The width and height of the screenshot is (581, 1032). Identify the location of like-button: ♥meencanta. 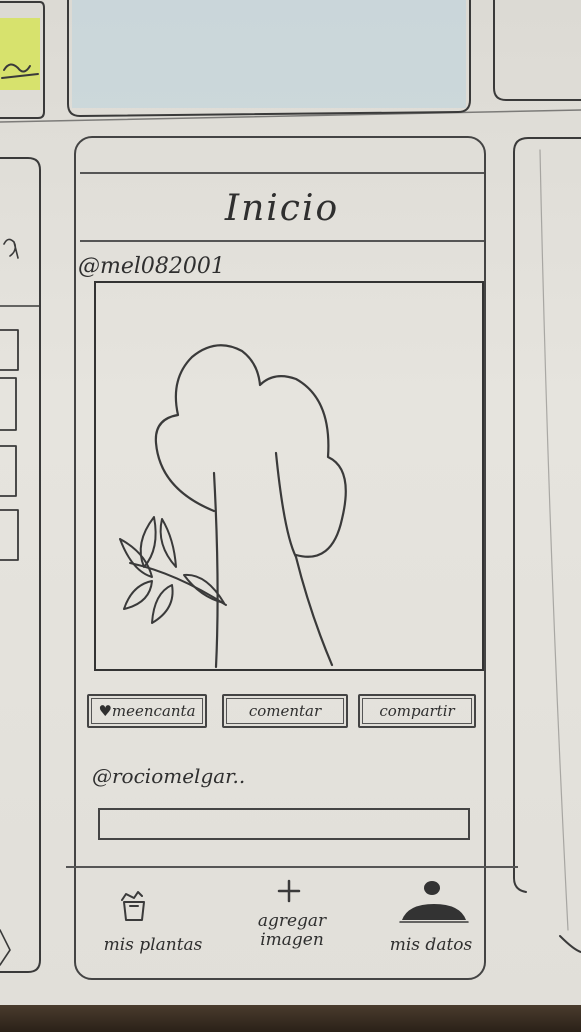
(147, 711).